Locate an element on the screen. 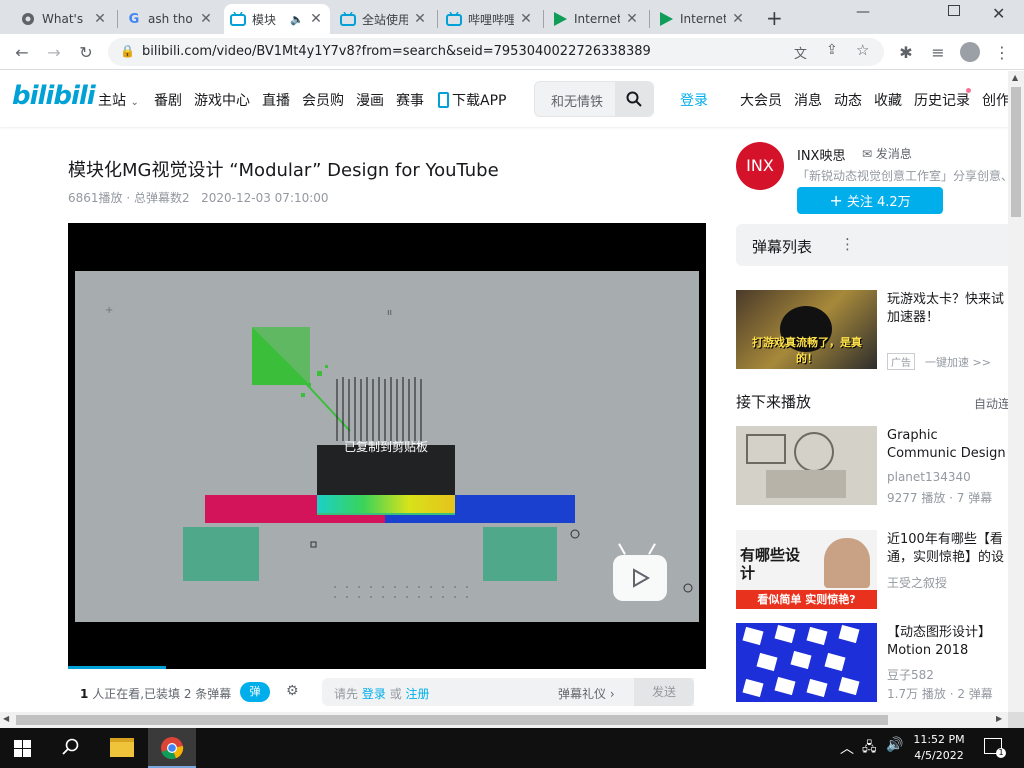 This screenshot has height=768, width=1024. extensions-icon: ✱ is located at coordinates (906, 52).